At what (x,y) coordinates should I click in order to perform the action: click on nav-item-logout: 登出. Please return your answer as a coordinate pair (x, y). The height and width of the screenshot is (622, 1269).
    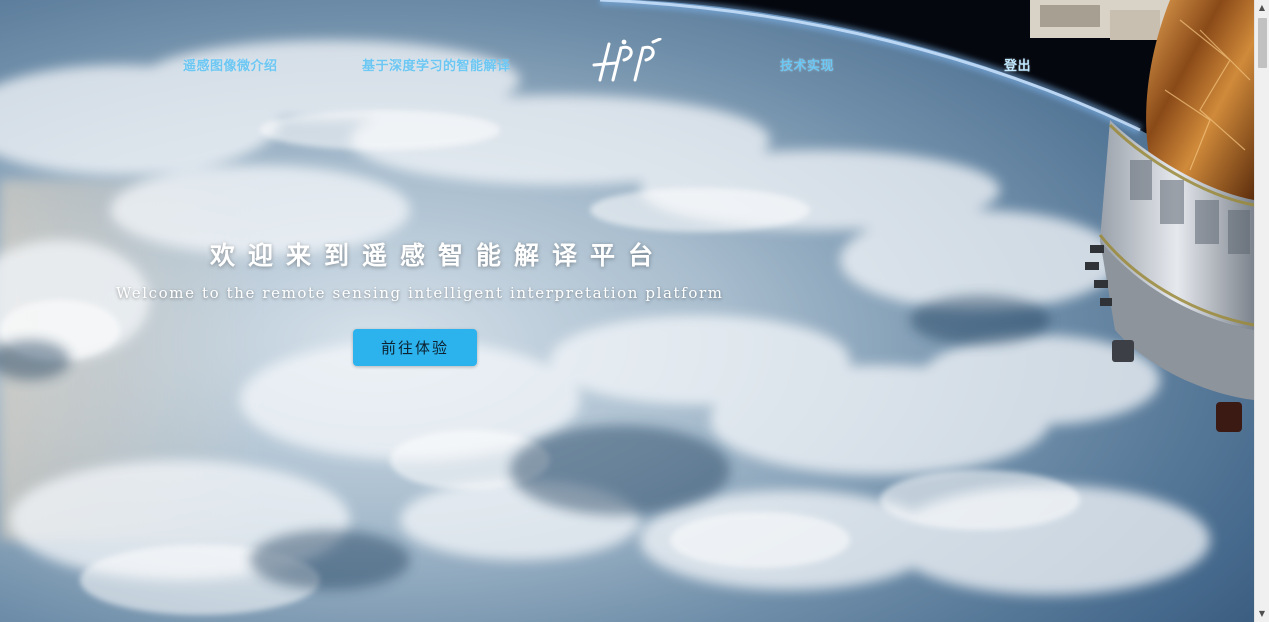
    Looking at the image, I should click on (1017, 64).